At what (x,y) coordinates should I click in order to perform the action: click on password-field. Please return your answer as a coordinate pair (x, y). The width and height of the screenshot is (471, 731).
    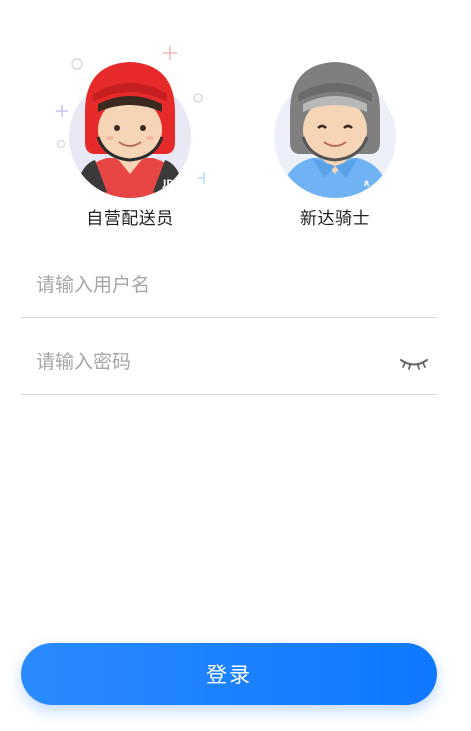
    Looking at the image, I should click on (229, 363).